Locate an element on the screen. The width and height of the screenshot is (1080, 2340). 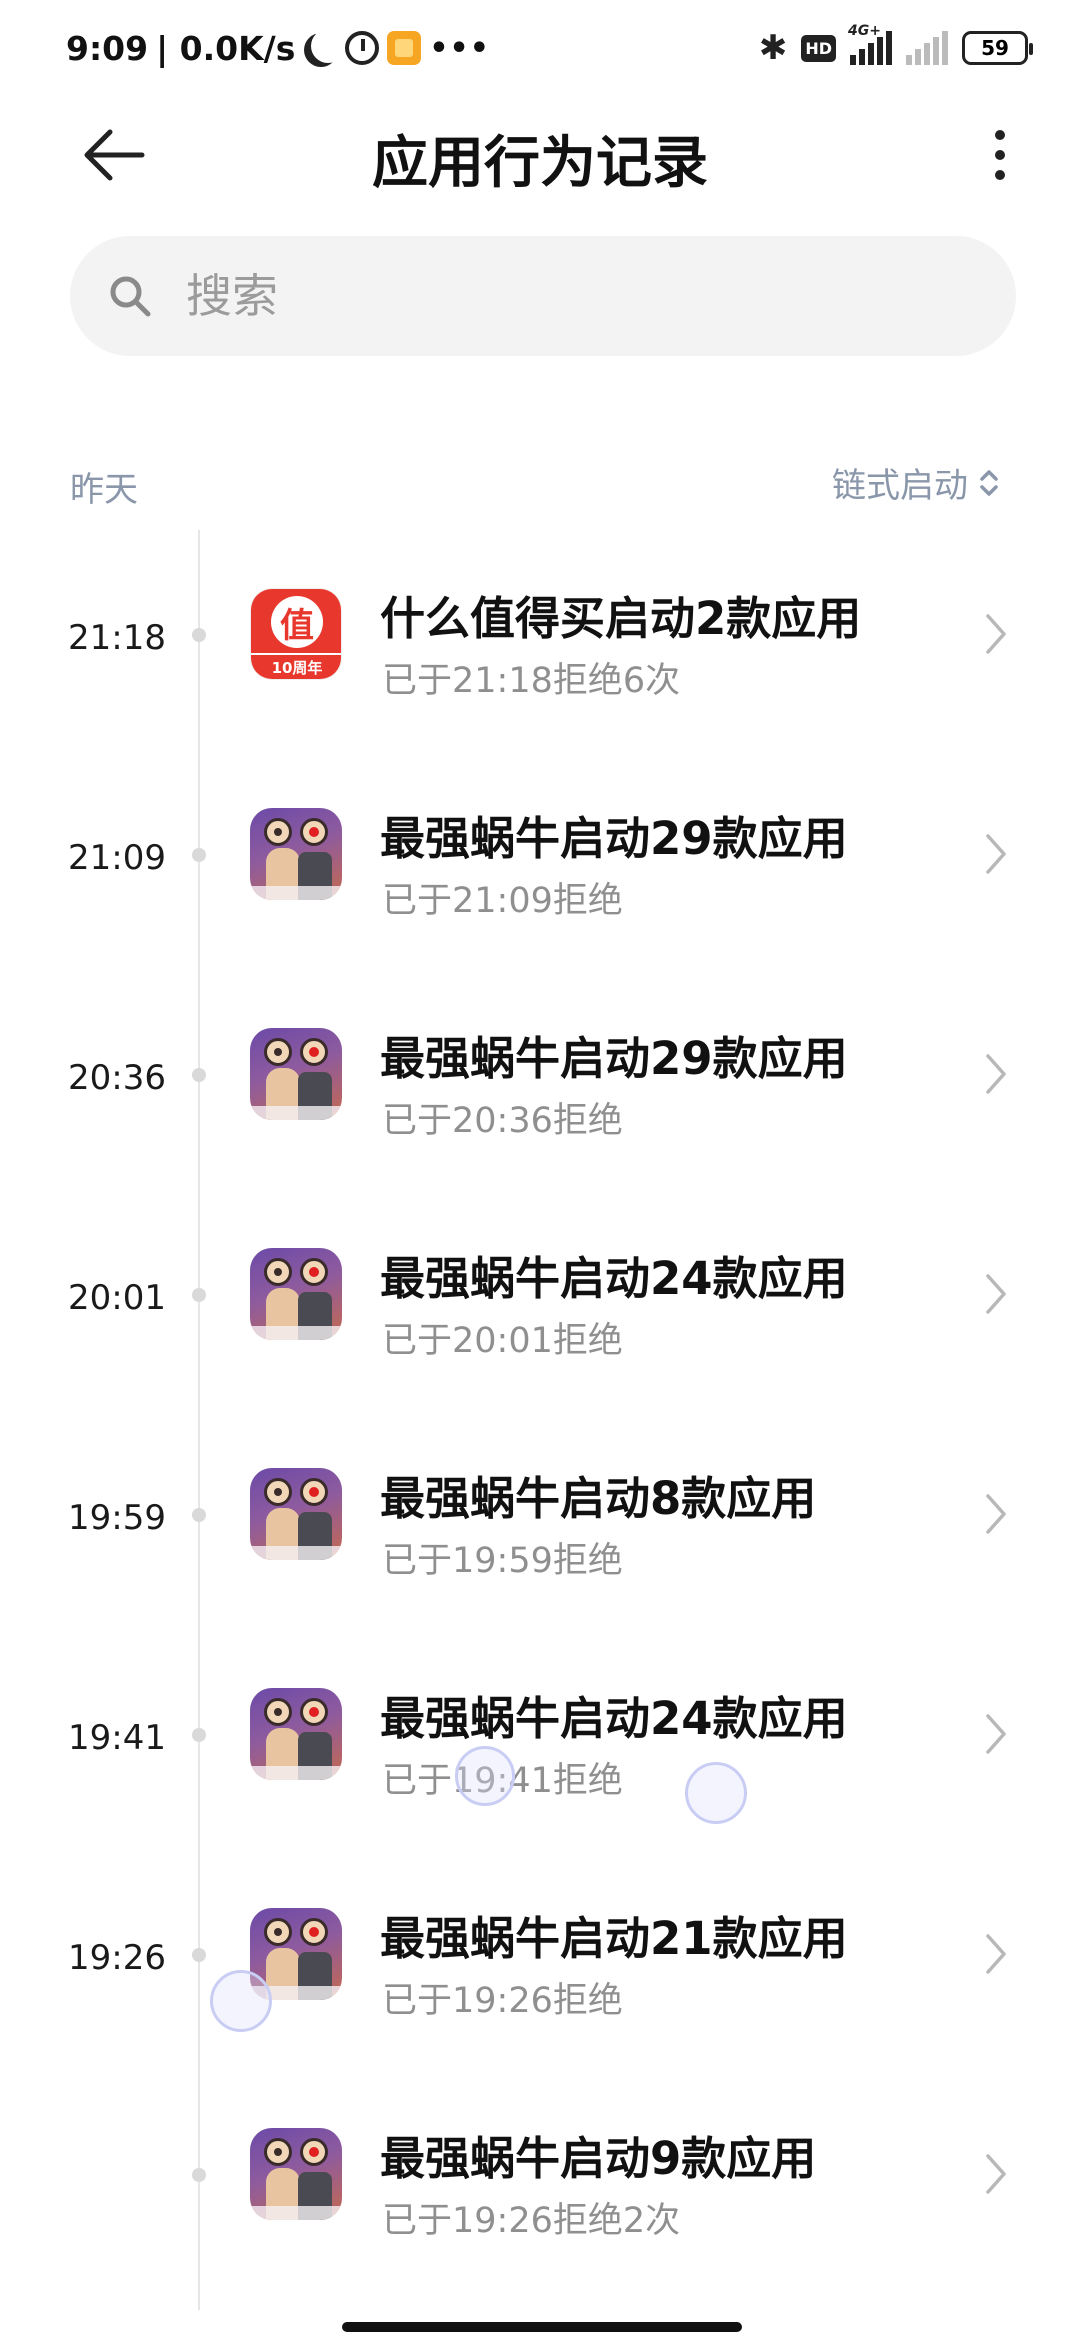
record-title: 什么值得买启动2款应用 is located at coordinates (621, 618).